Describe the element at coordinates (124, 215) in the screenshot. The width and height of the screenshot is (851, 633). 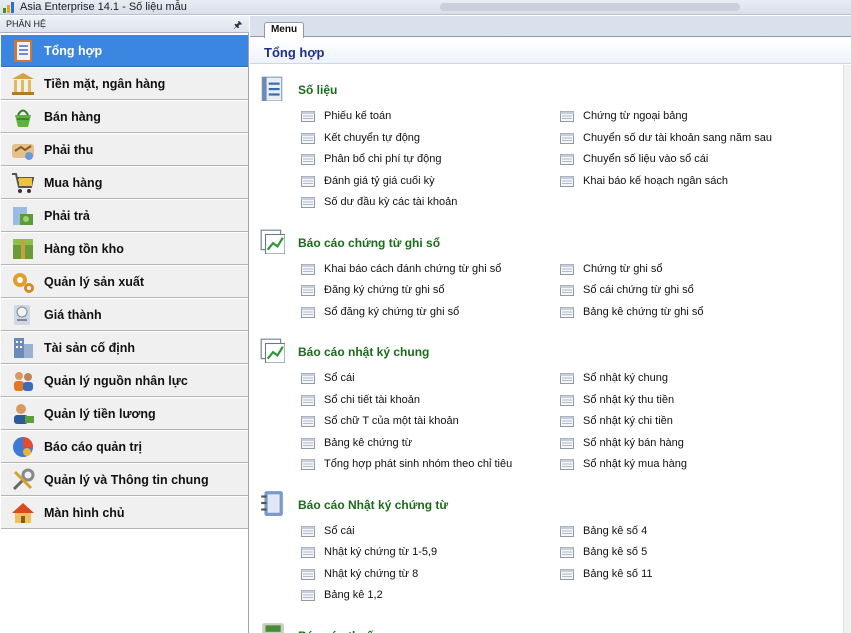
I see `sidebar-item: Phải trả` at that location.